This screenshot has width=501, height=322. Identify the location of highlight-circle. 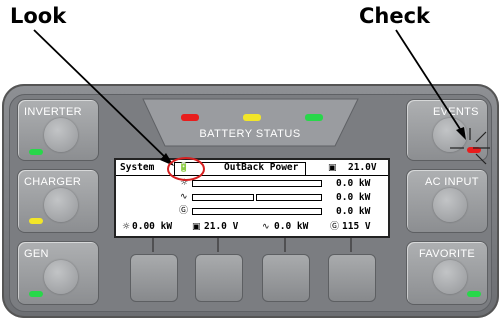
(186, 169).